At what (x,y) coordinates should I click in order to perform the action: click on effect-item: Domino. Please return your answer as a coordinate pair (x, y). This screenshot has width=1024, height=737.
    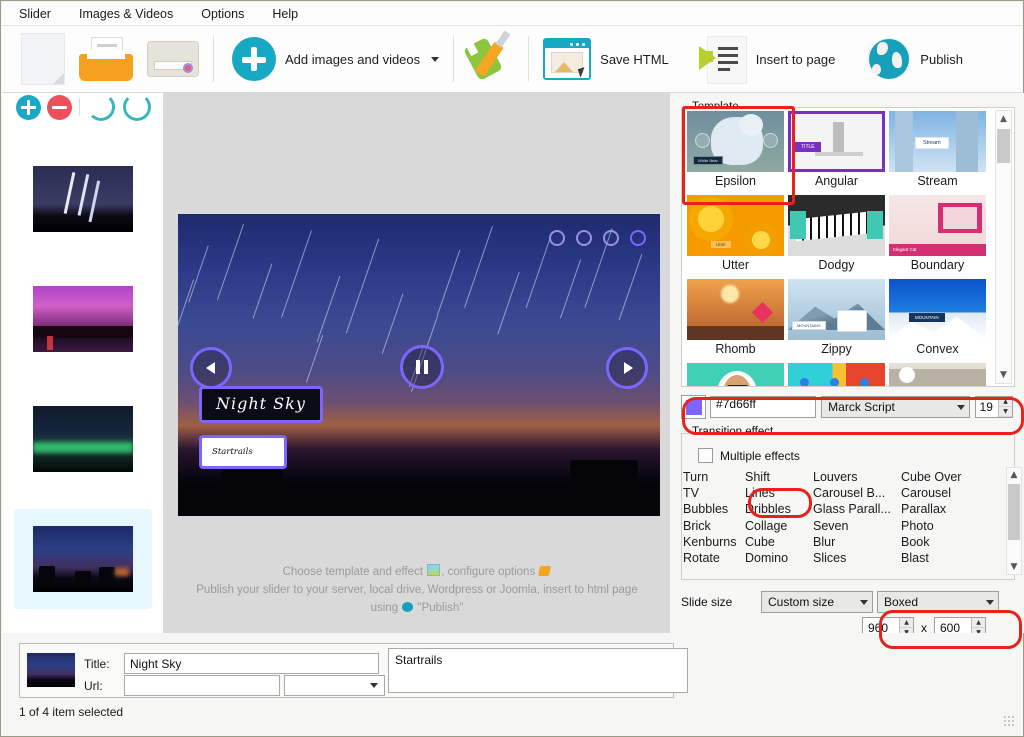
    Looking at the image, I should click on (778, 558).